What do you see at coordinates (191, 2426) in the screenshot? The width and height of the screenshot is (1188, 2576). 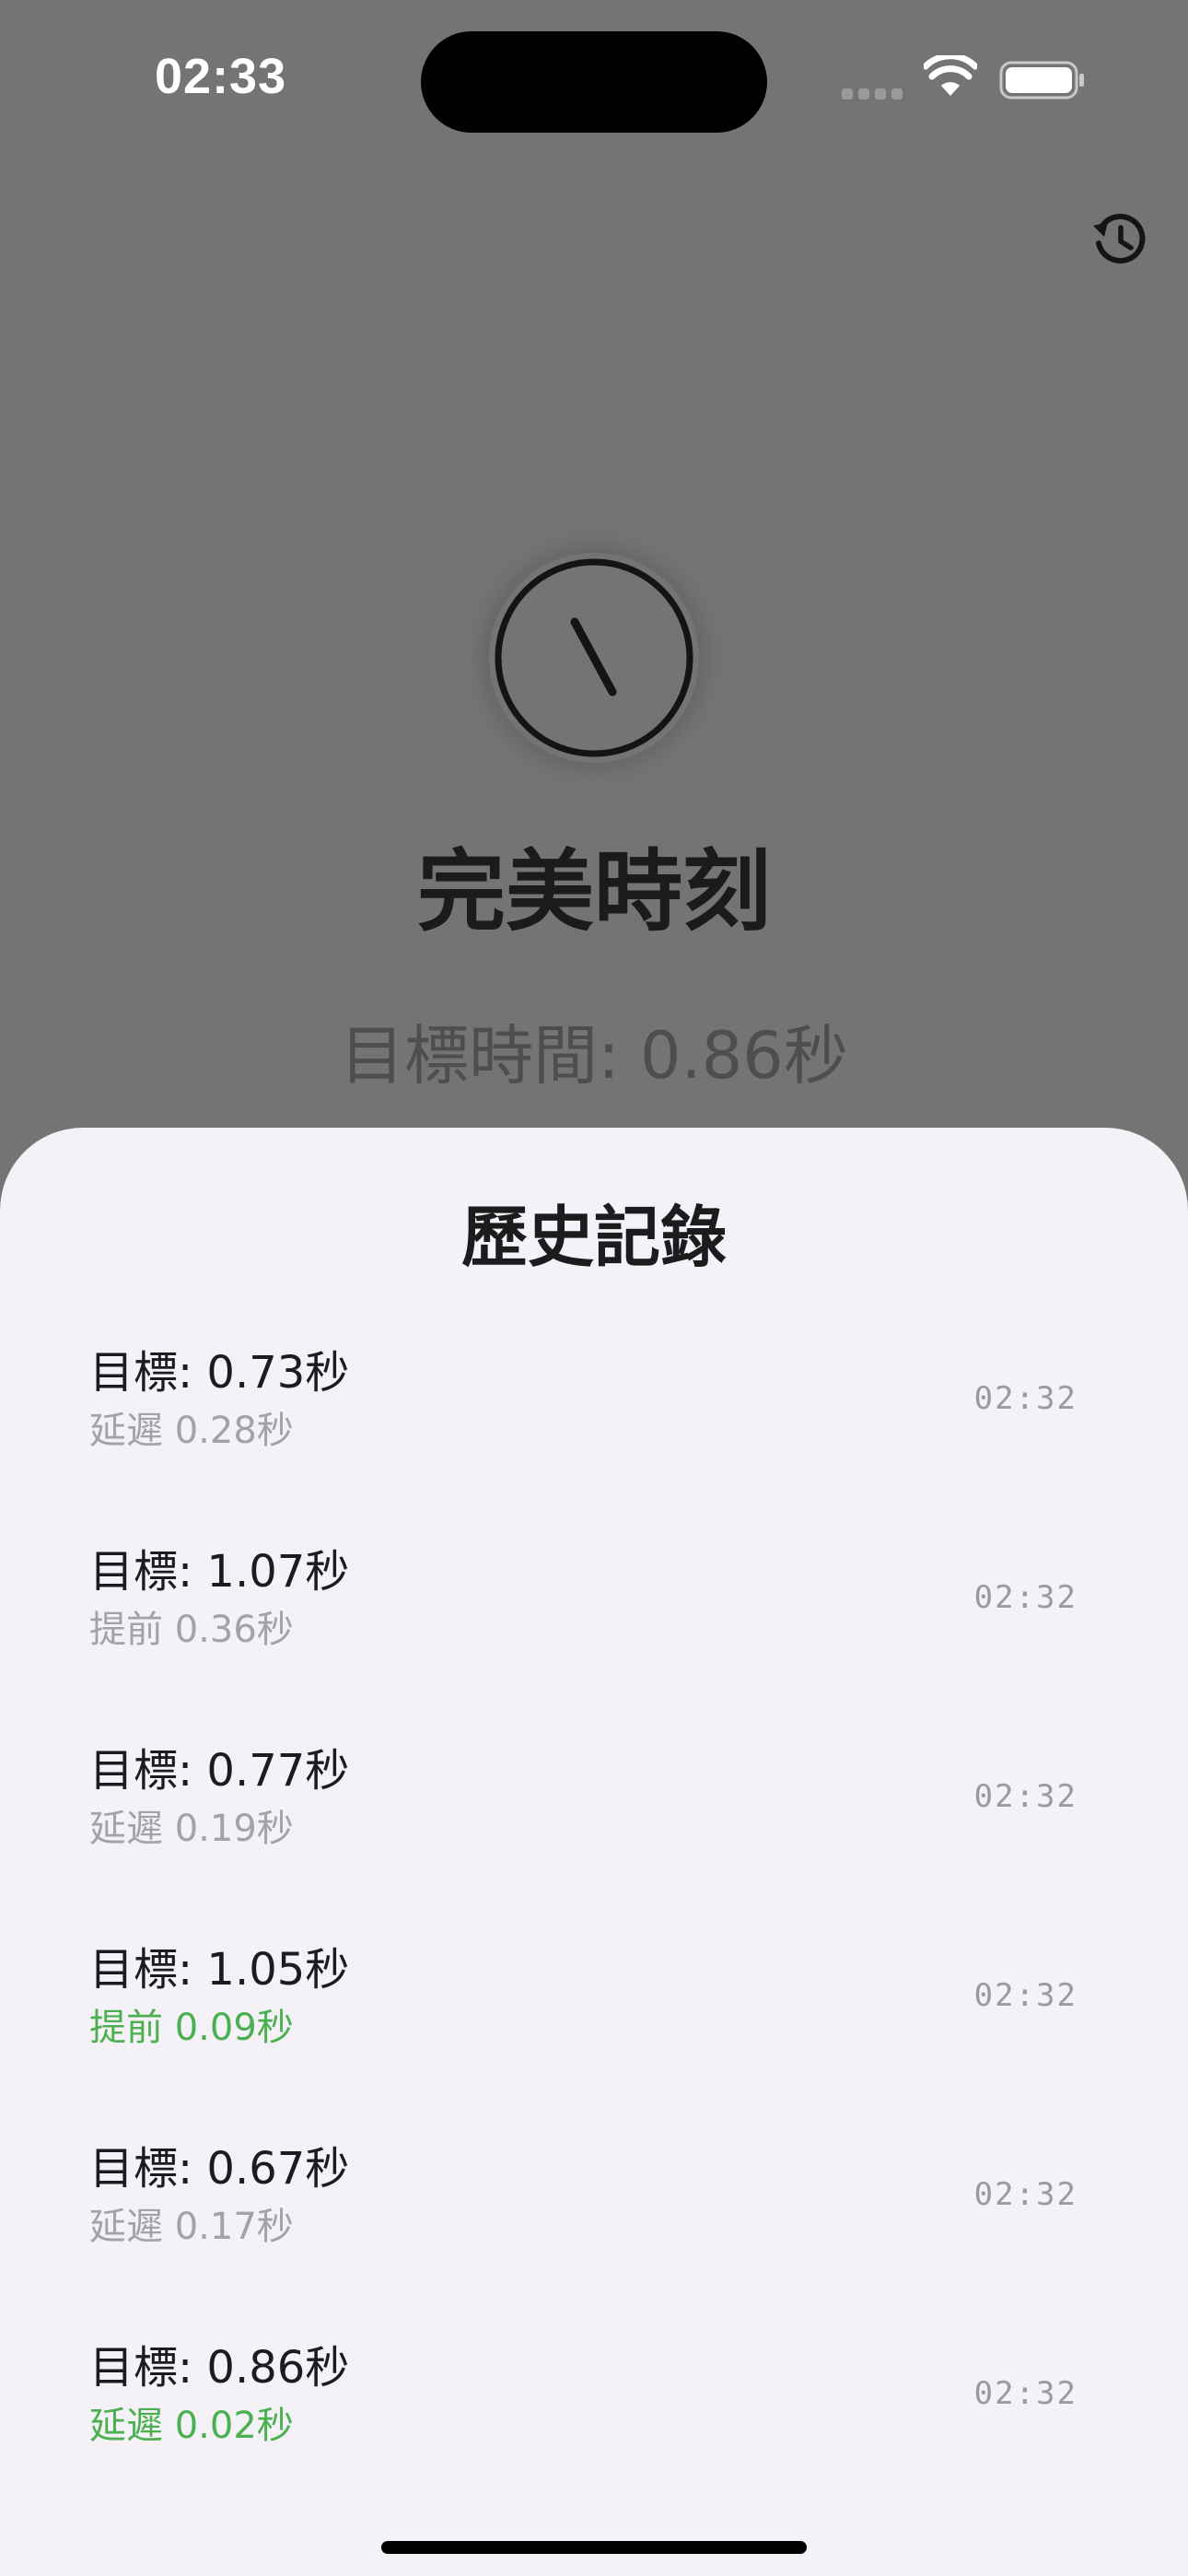 I see `row-result: 延遲 0.02秒` at bounding box center [191, 2426].